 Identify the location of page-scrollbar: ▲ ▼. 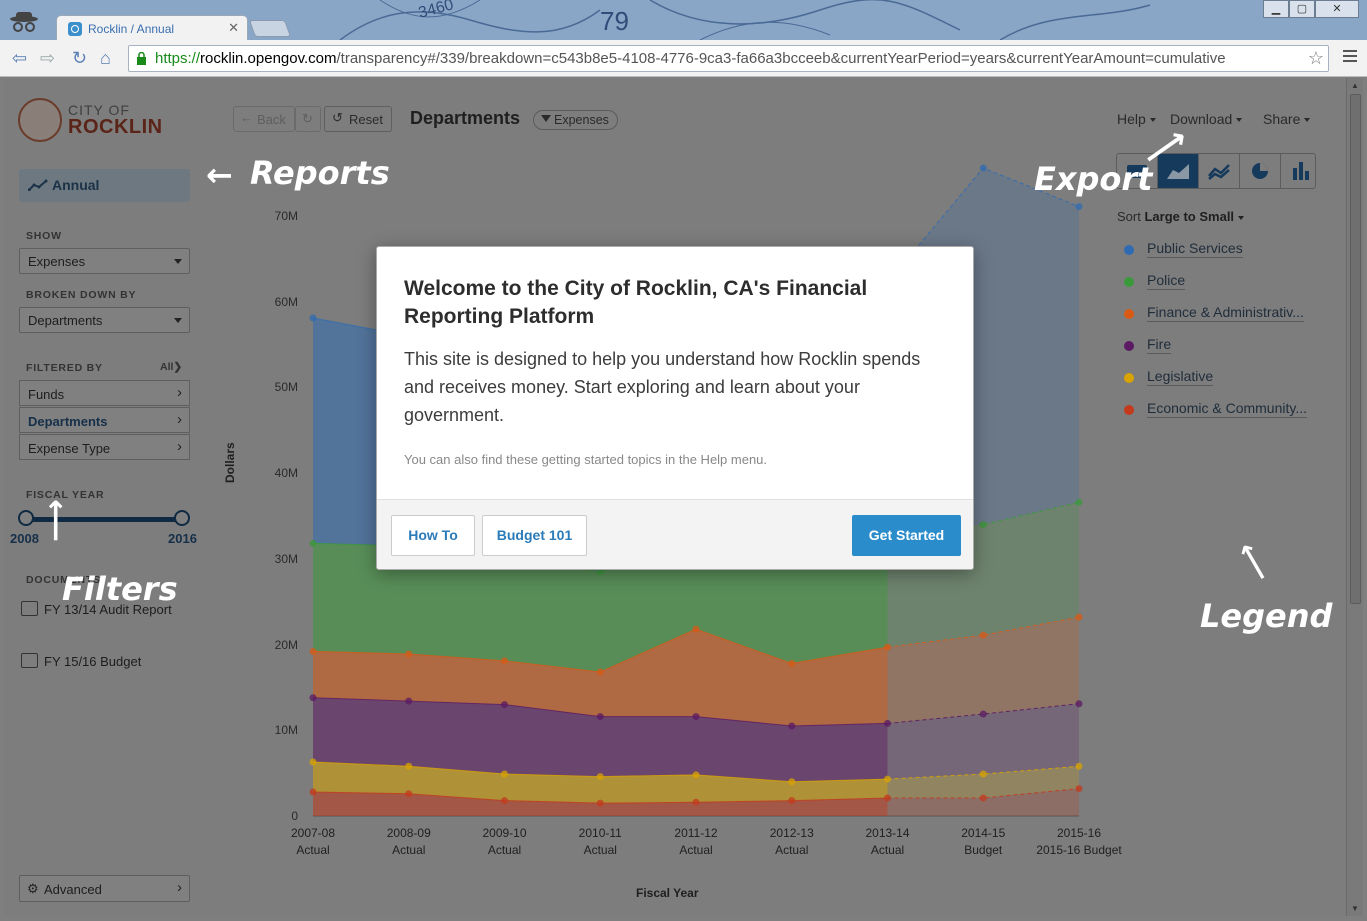
(1354, 497).